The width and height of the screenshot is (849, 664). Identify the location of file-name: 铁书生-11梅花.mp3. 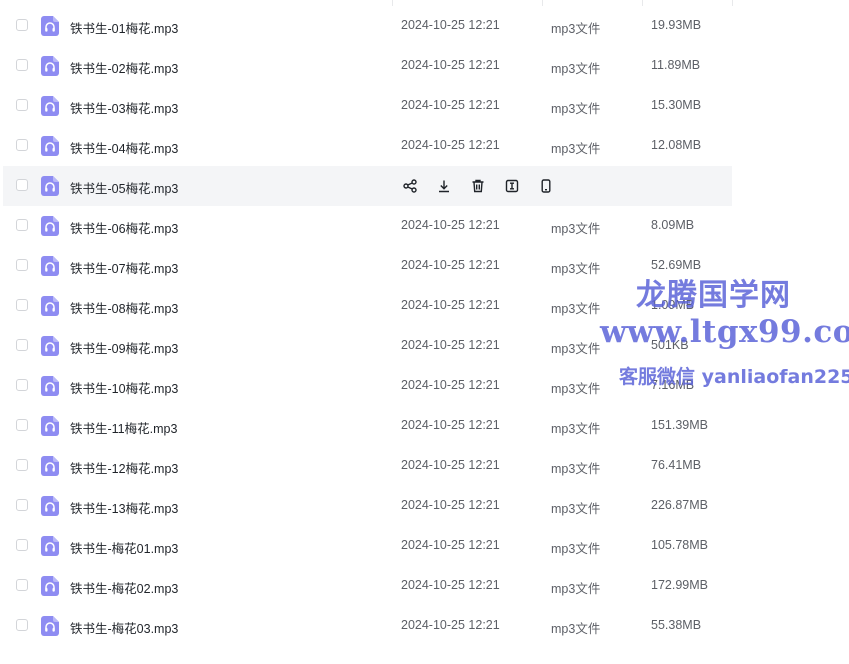
(123, 427).